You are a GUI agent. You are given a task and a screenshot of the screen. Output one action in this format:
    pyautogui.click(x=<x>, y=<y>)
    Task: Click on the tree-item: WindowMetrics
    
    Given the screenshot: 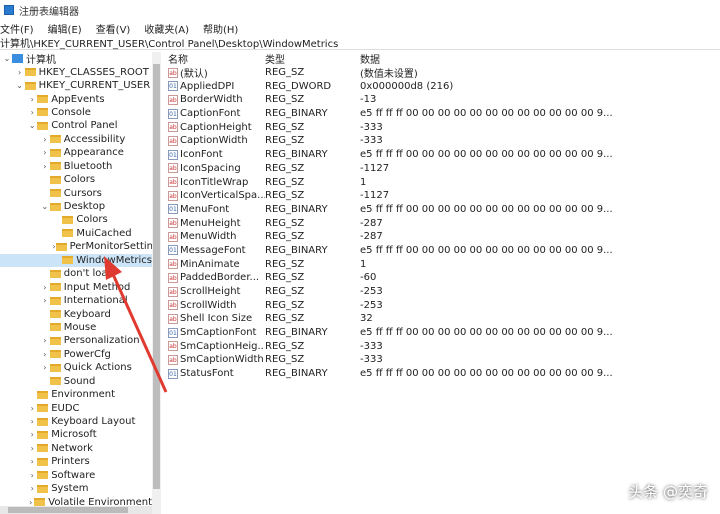 What is the action you would take?
    pyautogui.click(x=76, y=260)
    